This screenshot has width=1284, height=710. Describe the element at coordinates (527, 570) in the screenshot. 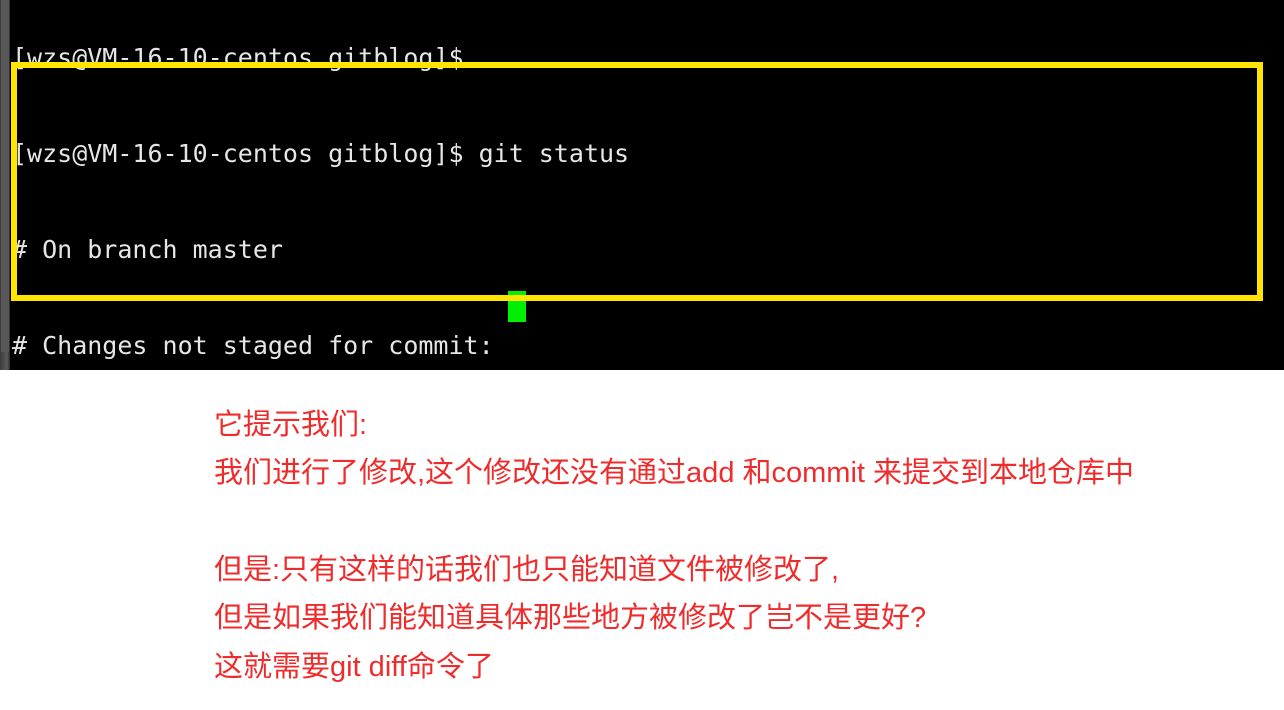

I see `annotation-line-3: 但是:只有这样的话我们也只能知道文件被修改了,` at that location.